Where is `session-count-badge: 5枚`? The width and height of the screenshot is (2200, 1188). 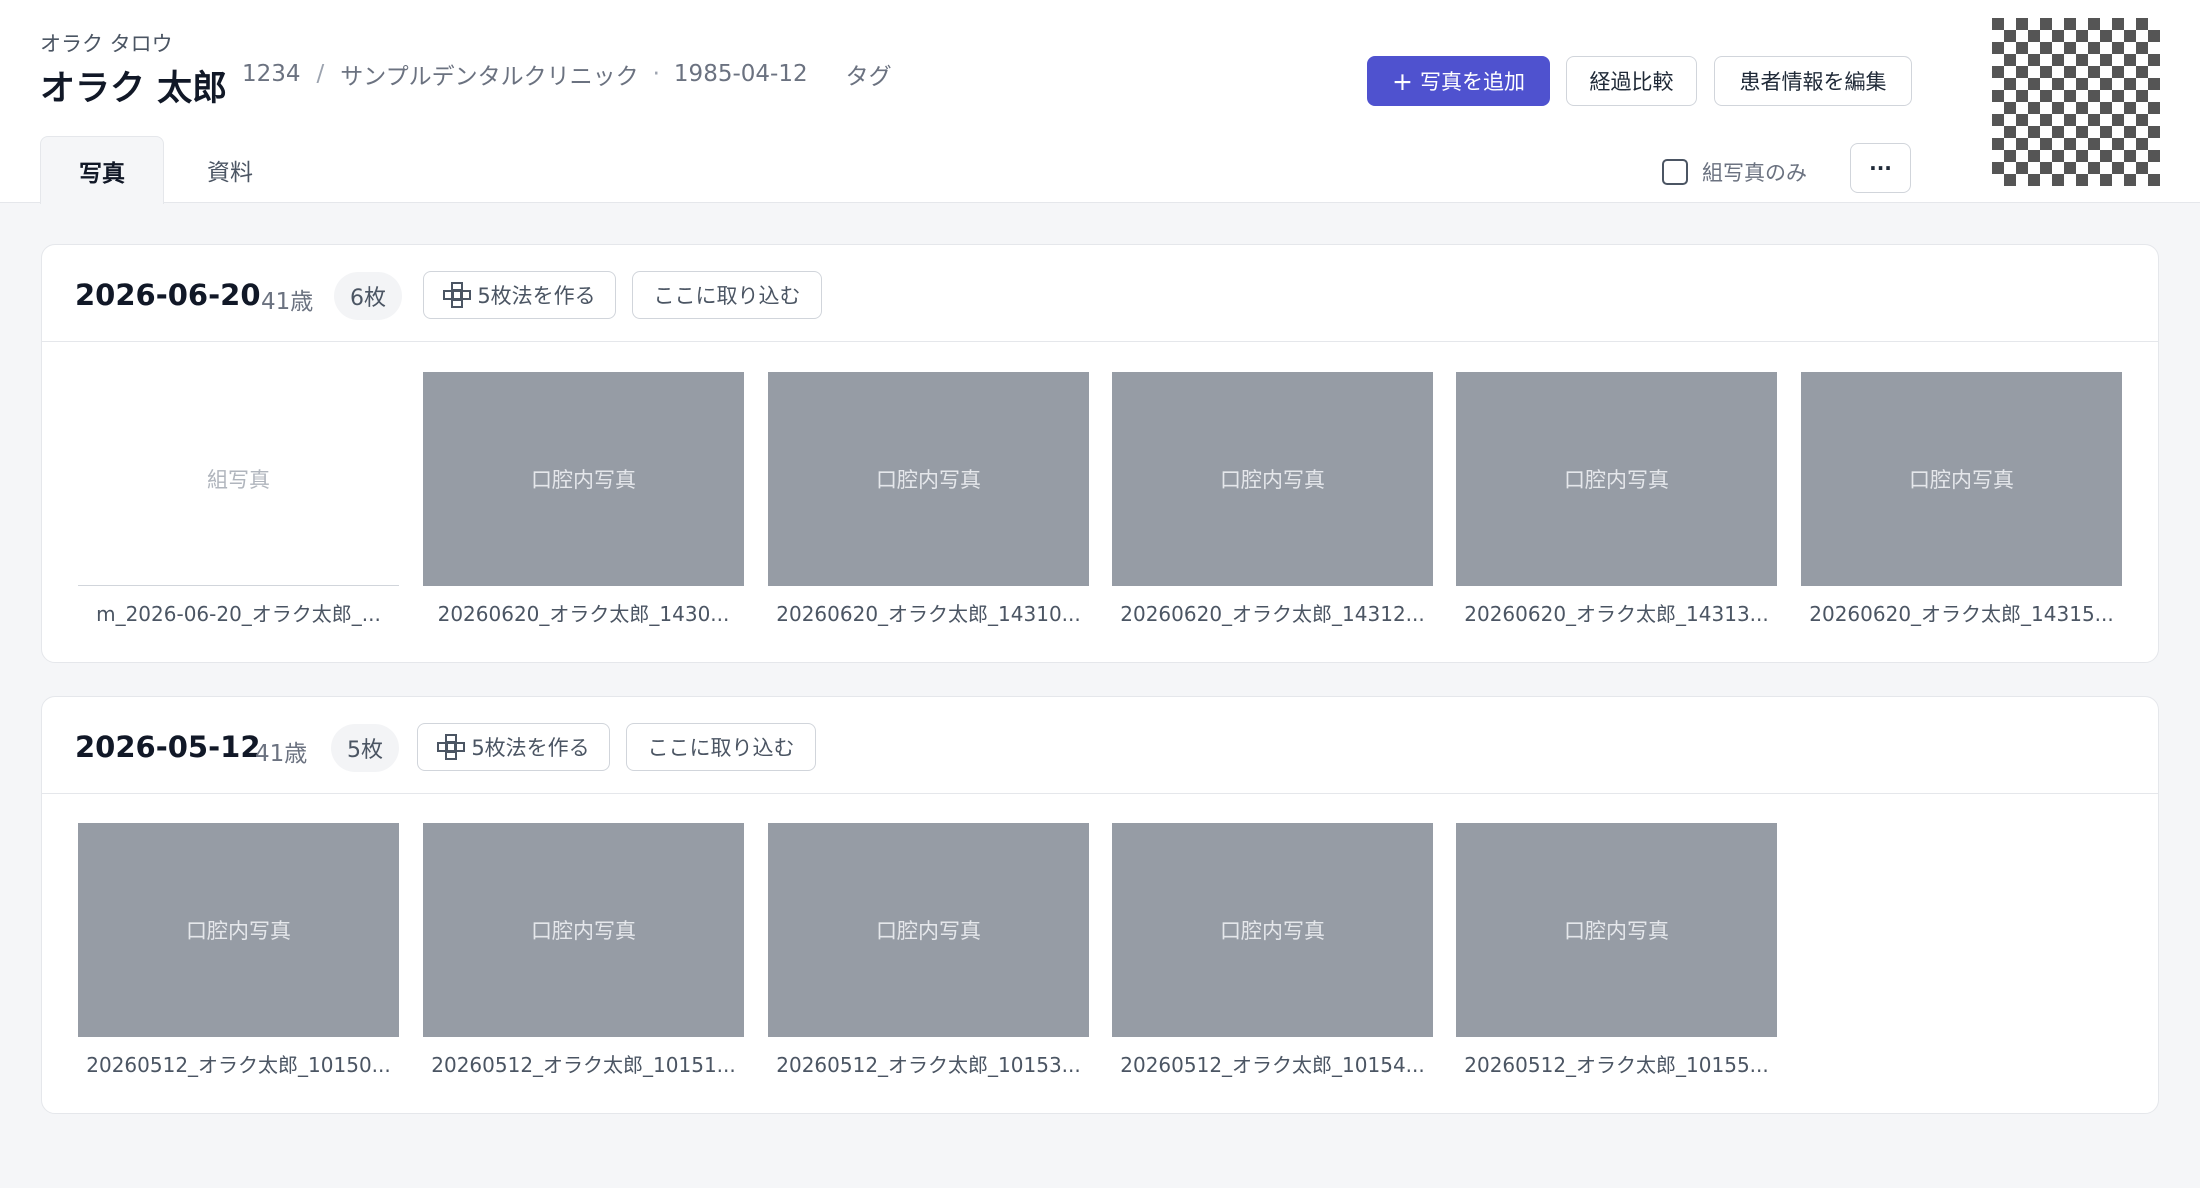 session-count-badge: 5枚 is located at coordinates (365, 748).